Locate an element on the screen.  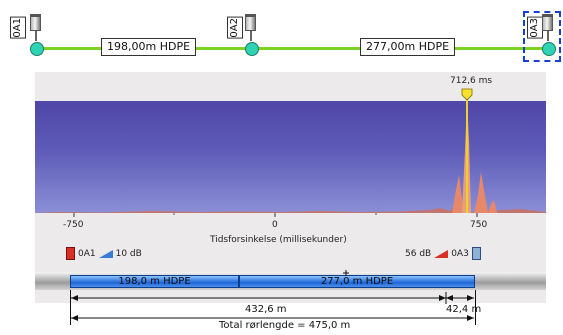
distance-remaining: 42,4 m is located at coordinates (464, 309).